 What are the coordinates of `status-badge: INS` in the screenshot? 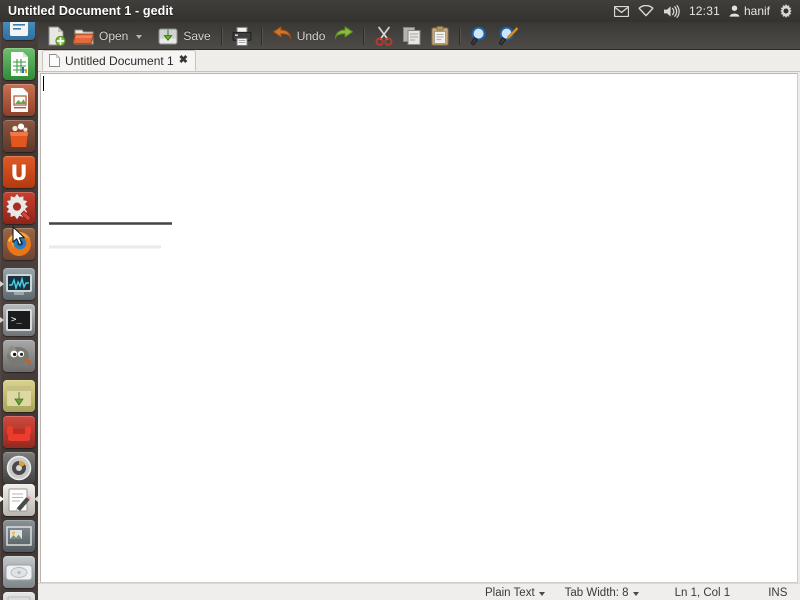 It's located at (777, 593).